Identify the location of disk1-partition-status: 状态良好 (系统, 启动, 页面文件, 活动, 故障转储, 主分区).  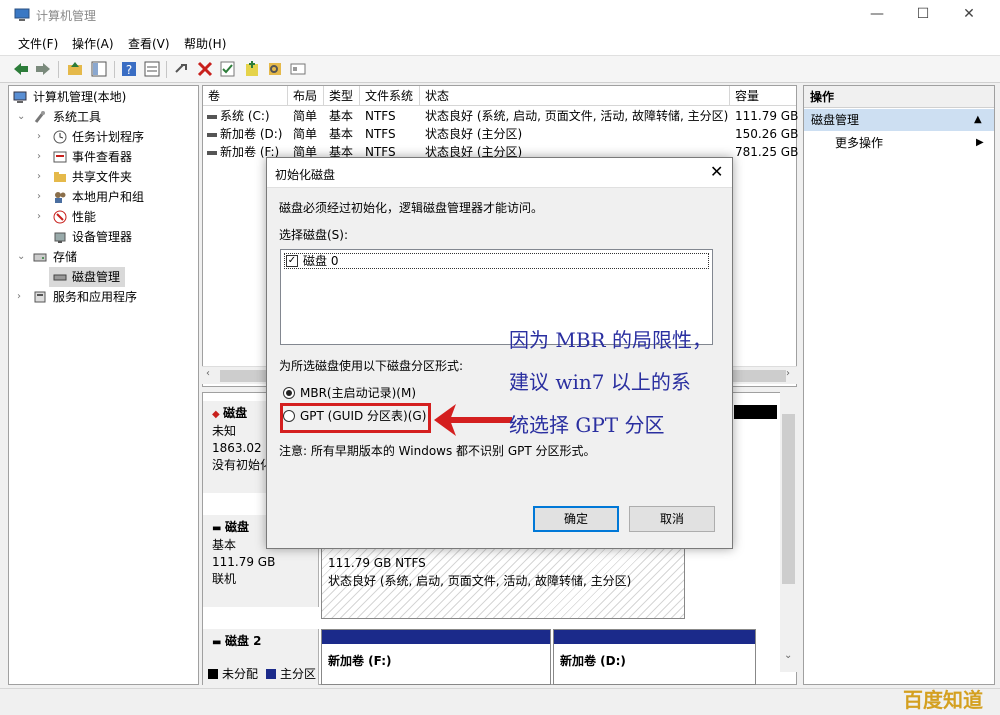
(480, 581).